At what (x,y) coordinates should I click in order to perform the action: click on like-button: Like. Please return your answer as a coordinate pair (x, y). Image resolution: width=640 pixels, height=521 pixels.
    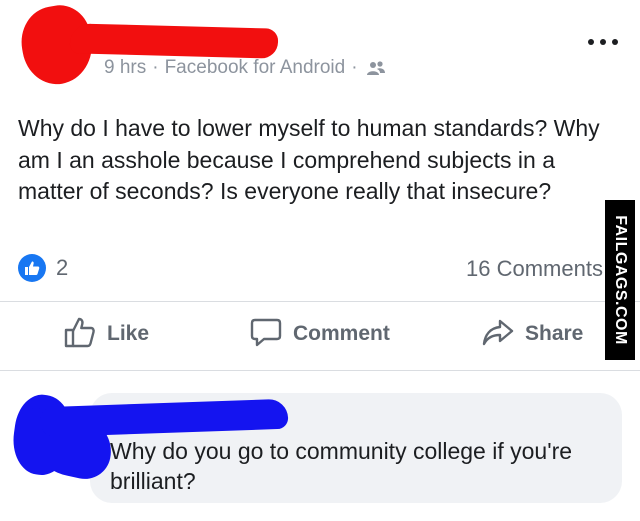
    Looking at the image, I should click on (106, 334).